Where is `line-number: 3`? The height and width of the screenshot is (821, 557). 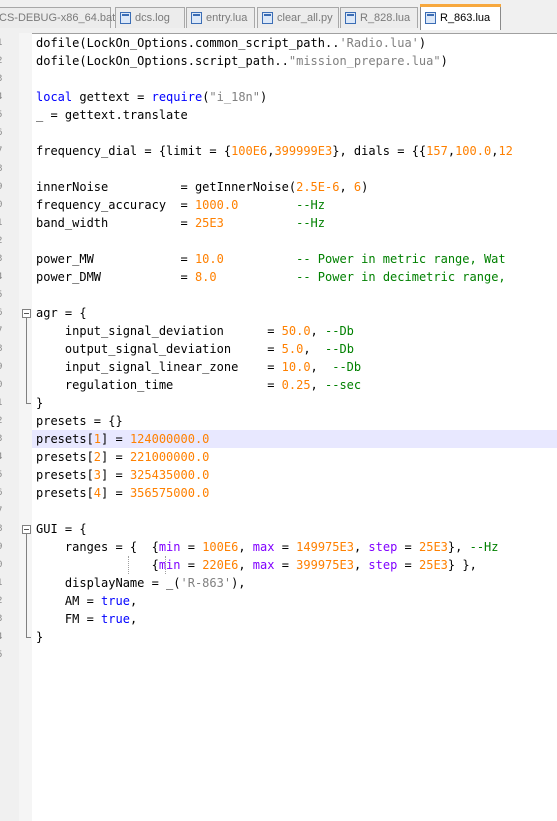
line-number: 3 is located at coordinates (8, 619).